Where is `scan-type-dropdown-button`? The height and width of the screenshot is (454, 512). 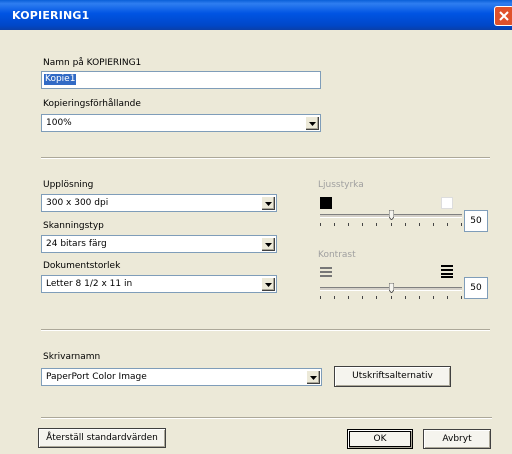
scan-type-dropdown-button is located at coordinates (268, 244).